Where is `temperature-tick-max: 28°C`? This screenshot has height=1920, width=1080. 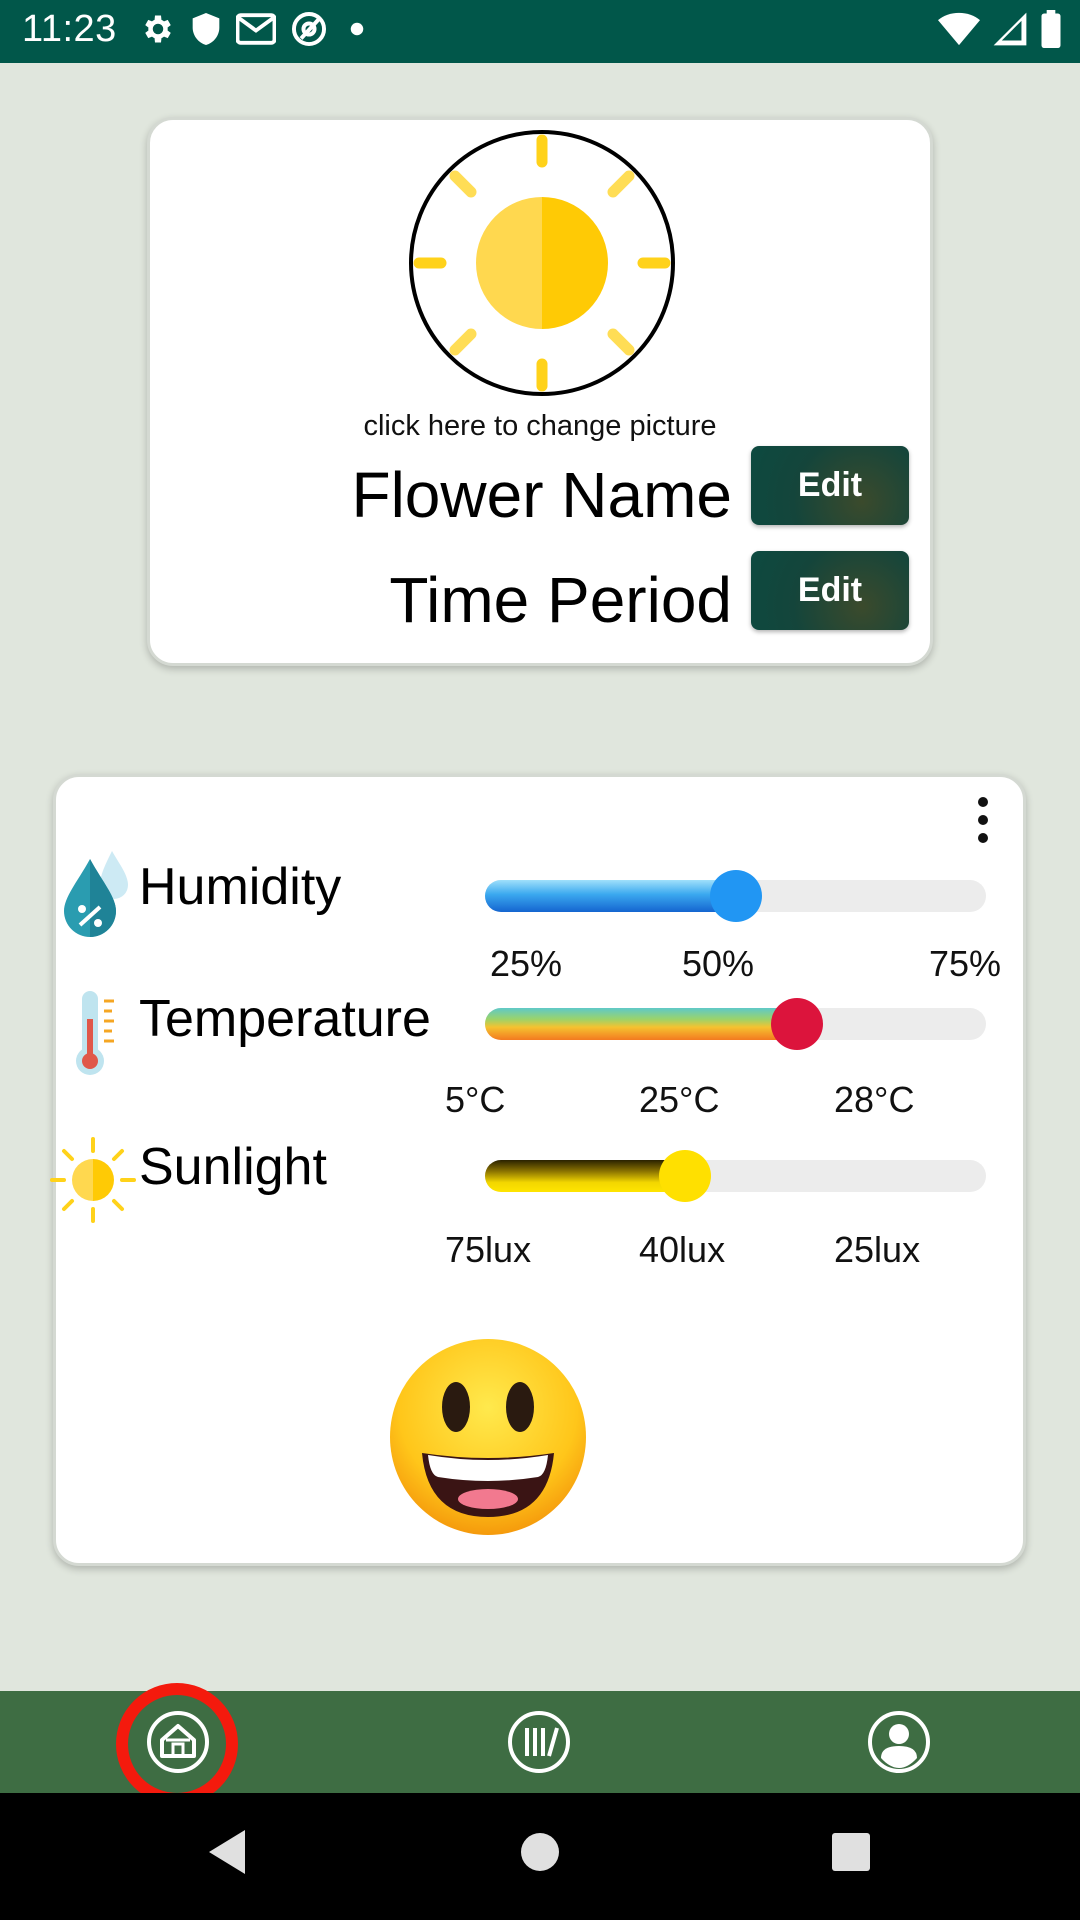 temperature-tick-max: 28°C is located at coordinates (874, 1099).